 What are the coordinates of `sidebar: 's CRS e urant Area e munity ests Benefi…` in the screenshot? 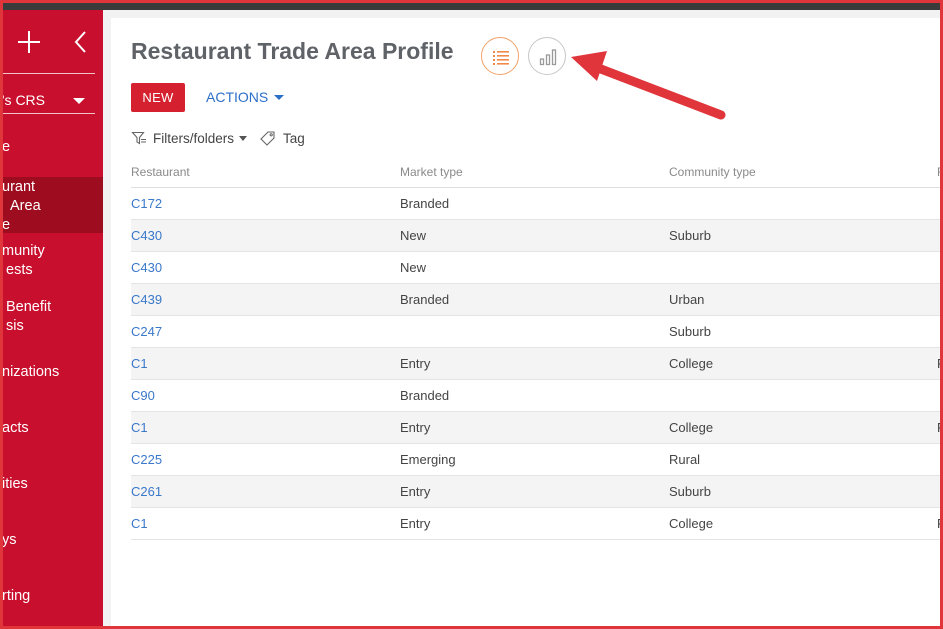 It's located at (53, 318).